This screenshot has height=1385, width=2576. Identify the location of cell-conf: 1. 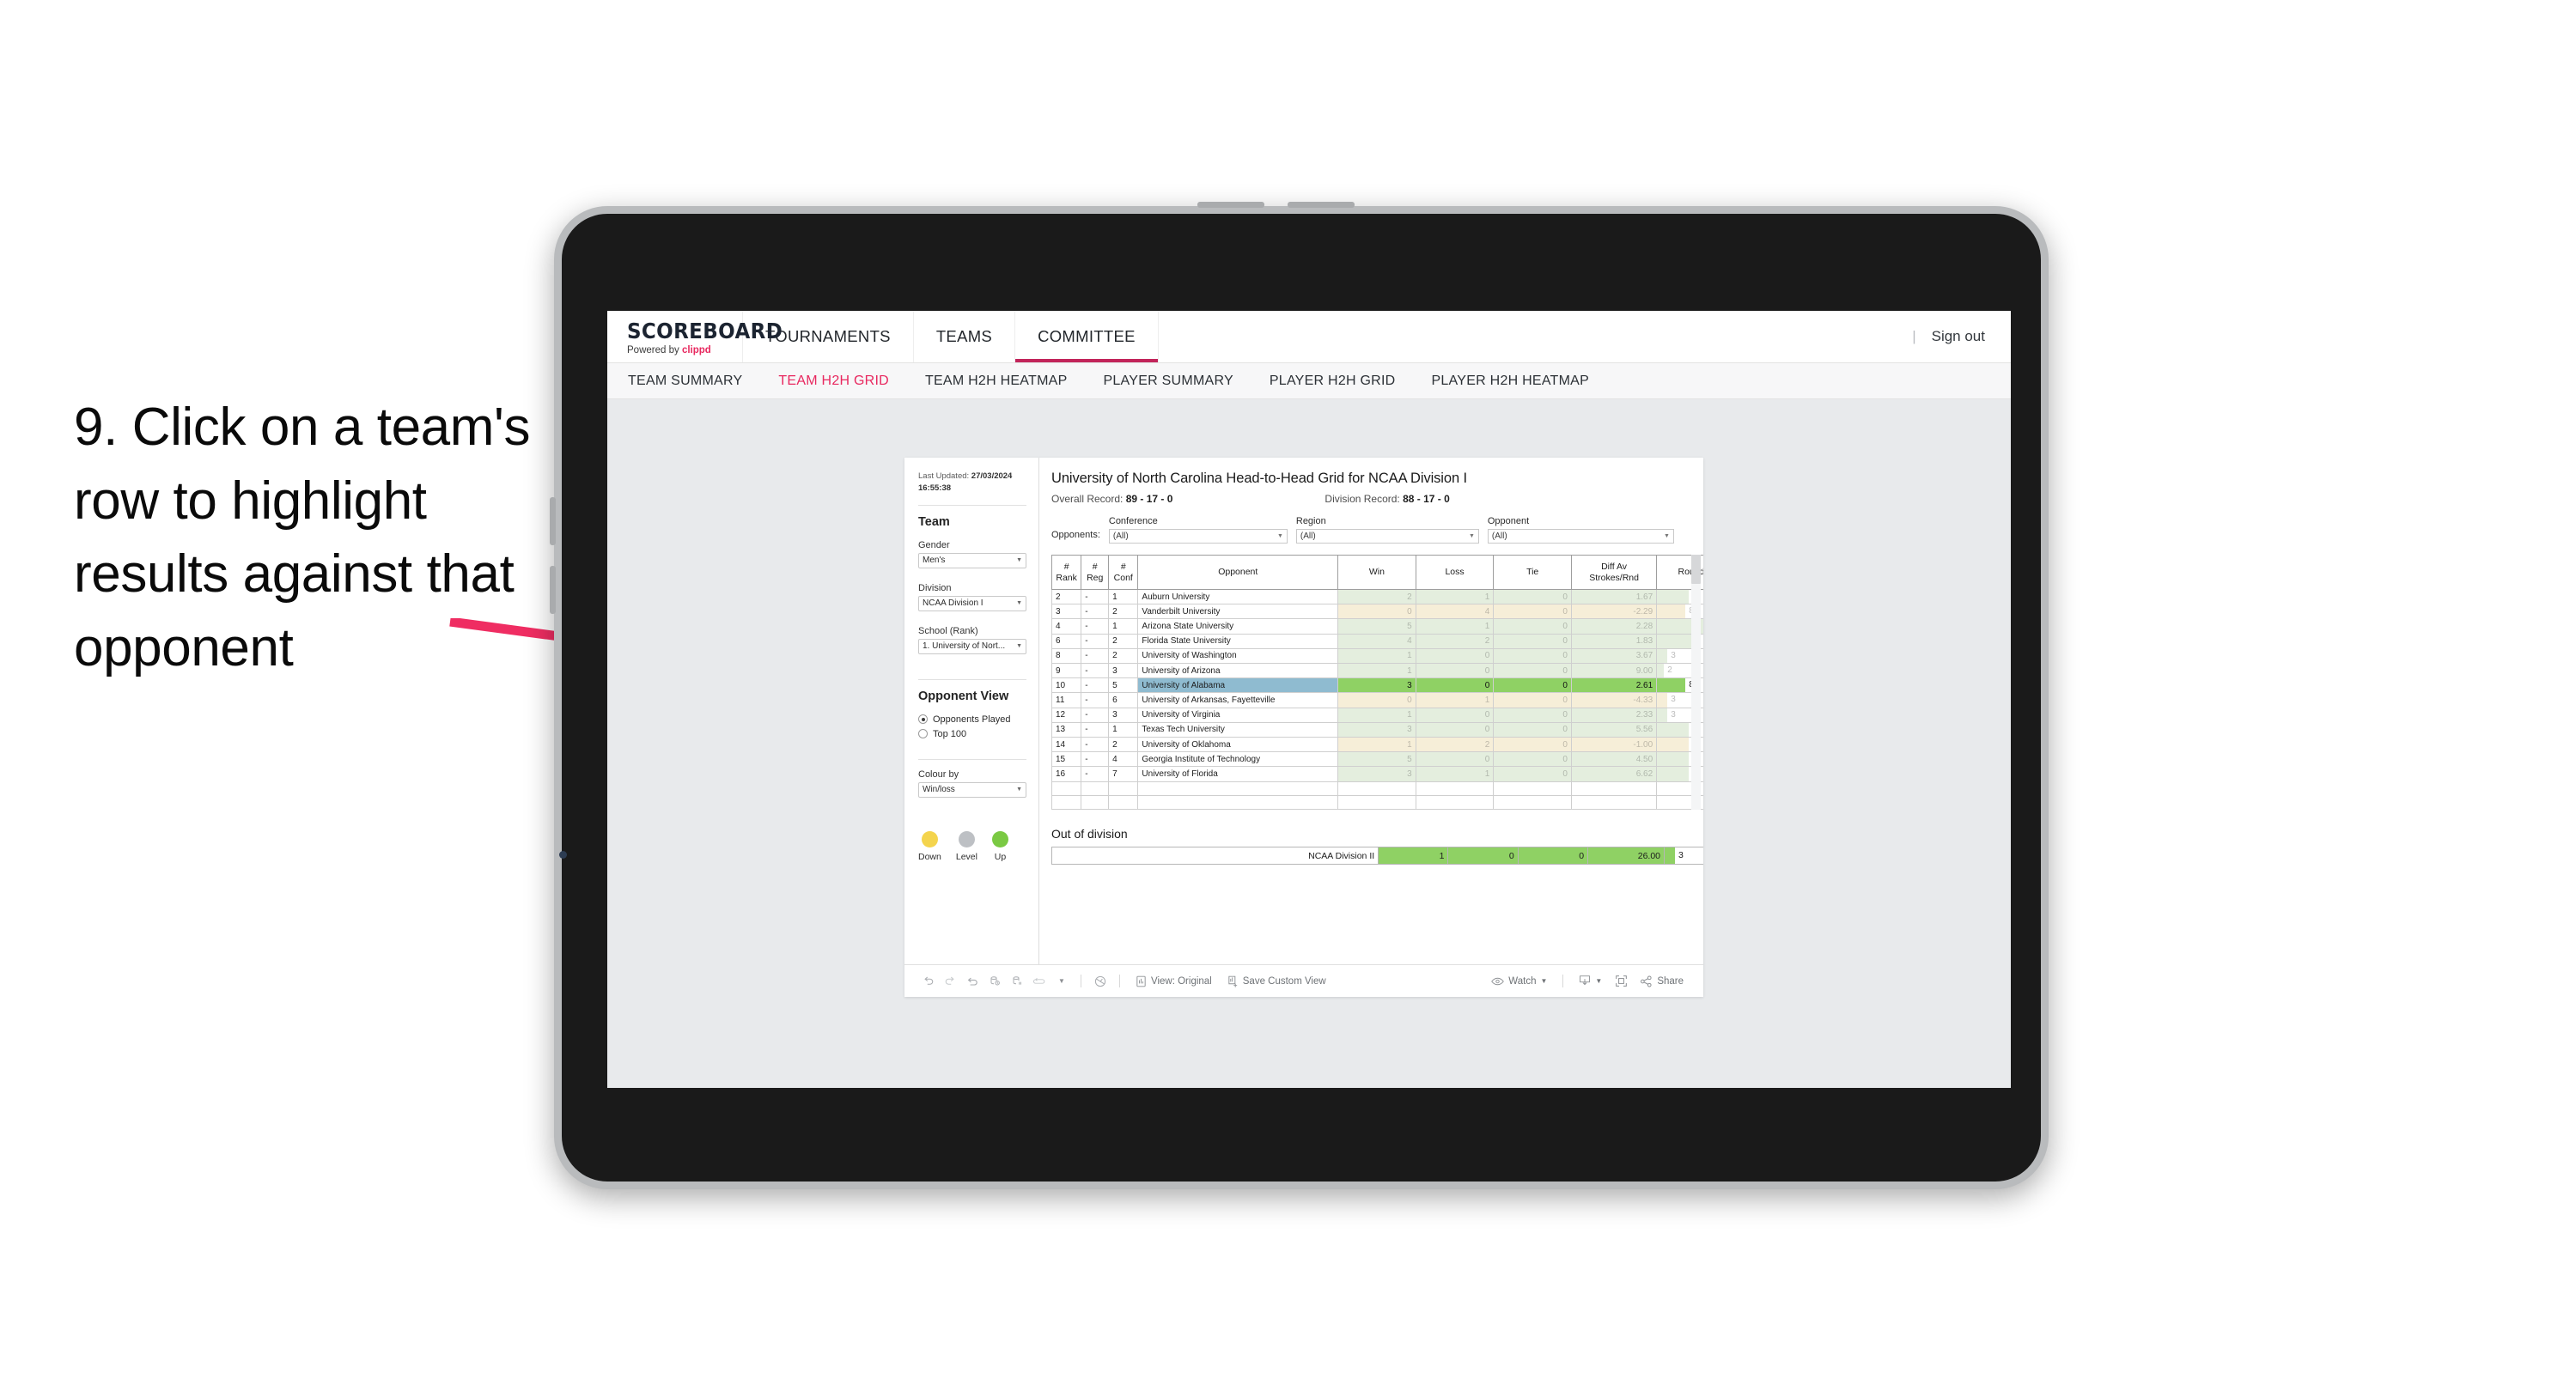
(1123, 626).